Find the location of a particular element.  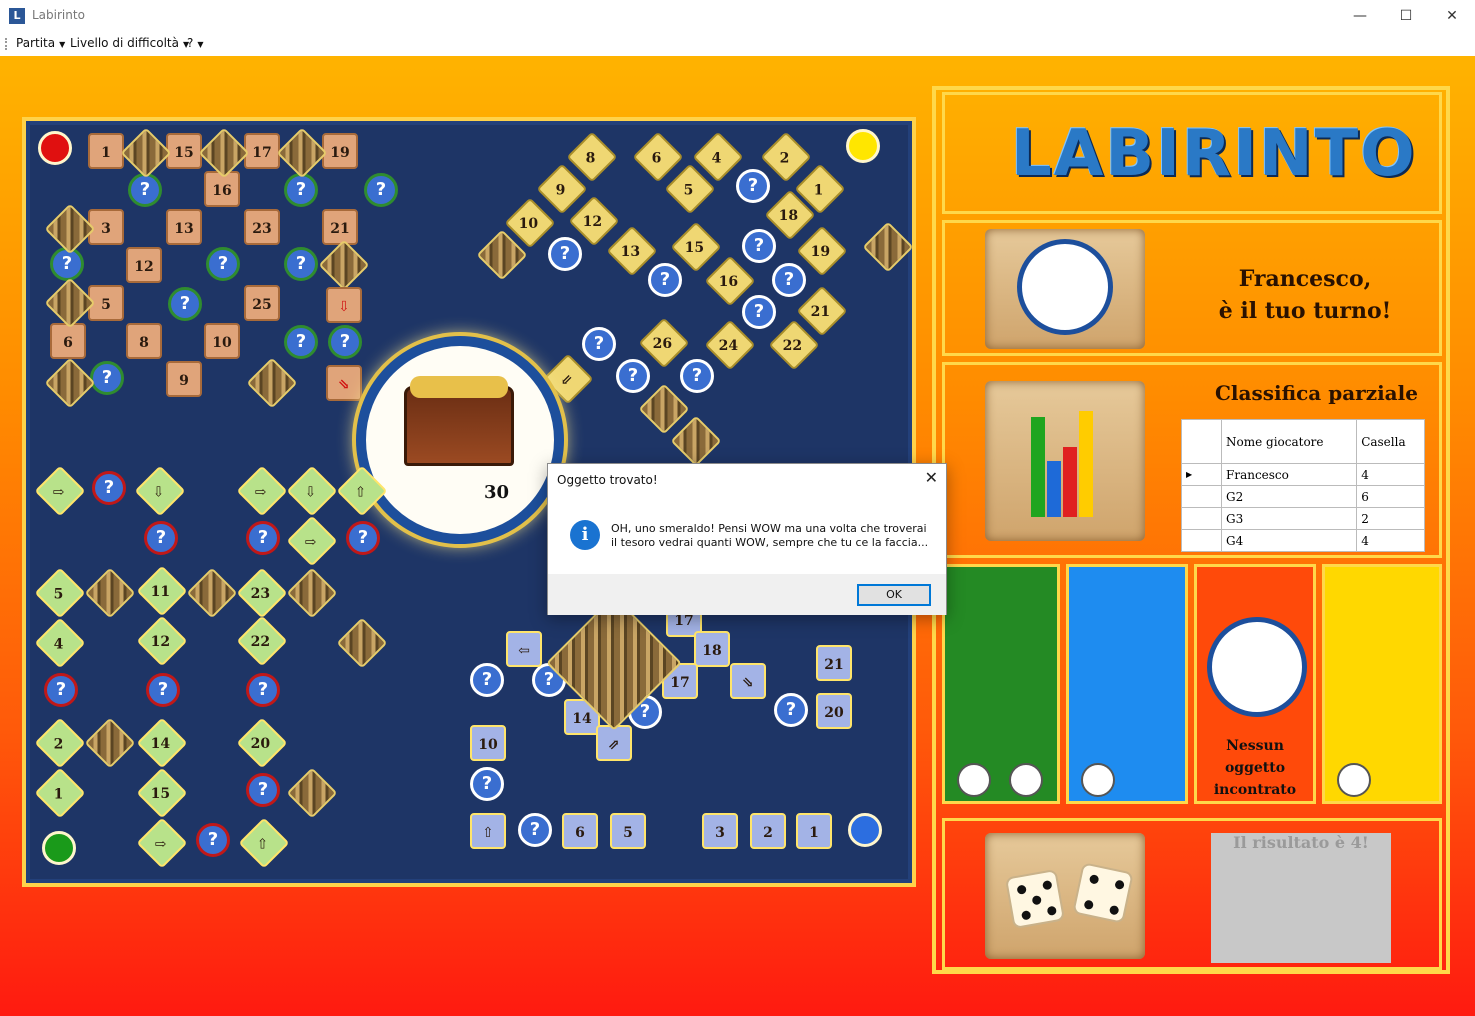

no-item-label: Nessun oggetto incontrato is located at coordinates (1255, 768).